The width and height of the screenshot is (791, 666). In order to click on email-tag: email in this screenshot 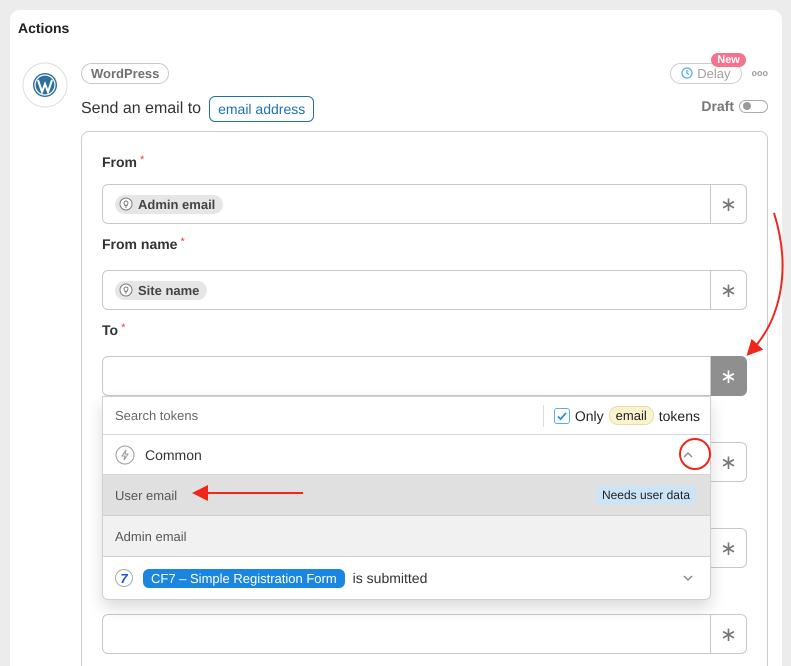, I will do `click(631, 415)`.